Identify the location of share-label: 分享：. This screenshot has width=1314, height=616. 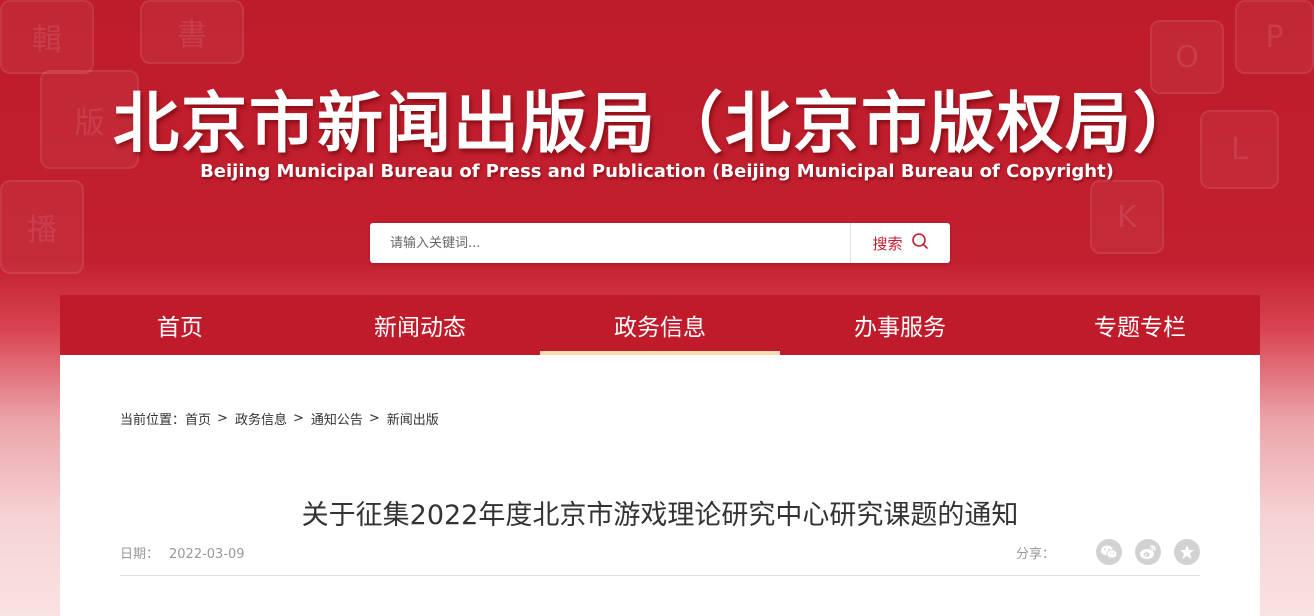
(1035, 554).